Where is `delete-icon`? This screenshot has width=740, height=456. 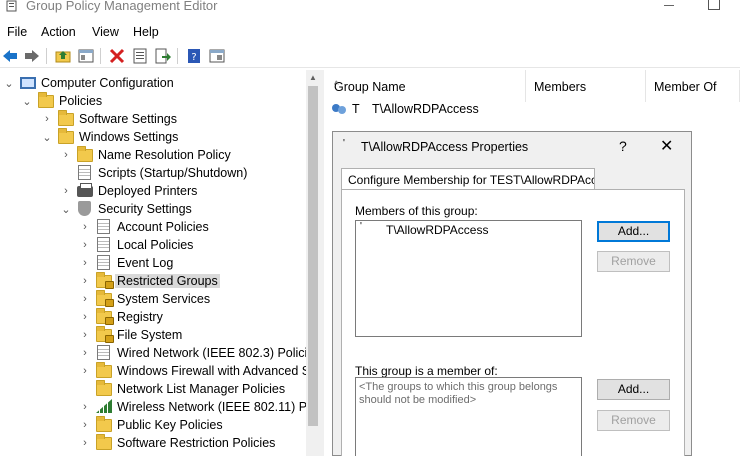
delete-icon is located at coordinates (117, 56).